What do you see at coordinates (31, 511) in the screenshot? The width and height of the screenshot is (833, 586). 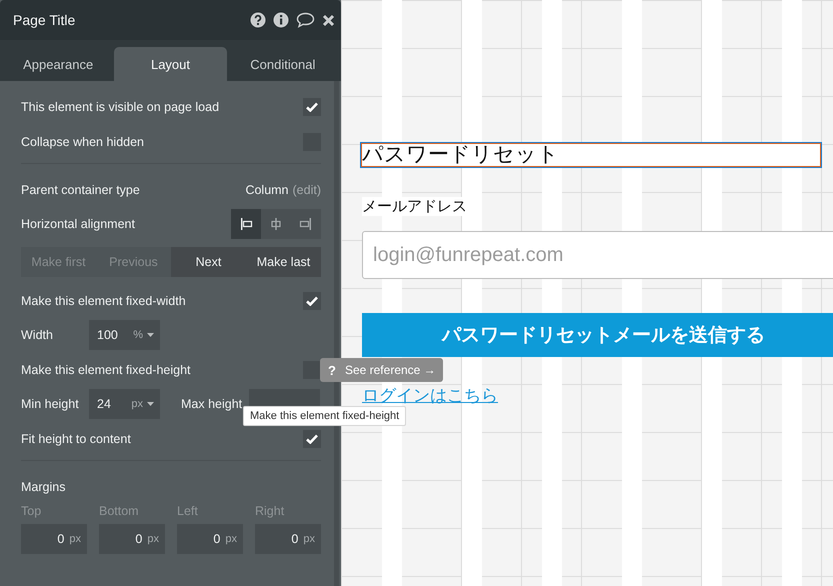 I see `field-label: Top` at bounding box center [31, 511].